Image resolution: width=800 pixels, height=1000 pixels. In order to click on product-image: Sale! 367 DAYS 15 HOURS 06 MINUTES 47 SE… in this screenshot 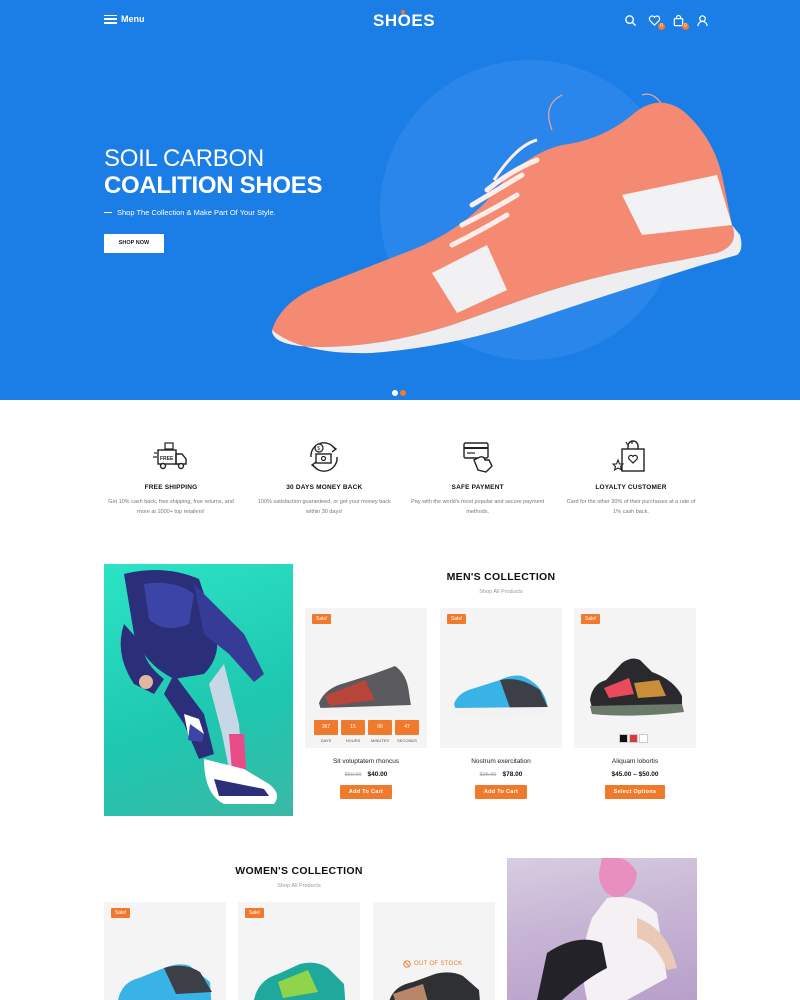, I will do `click(366, 678)`.